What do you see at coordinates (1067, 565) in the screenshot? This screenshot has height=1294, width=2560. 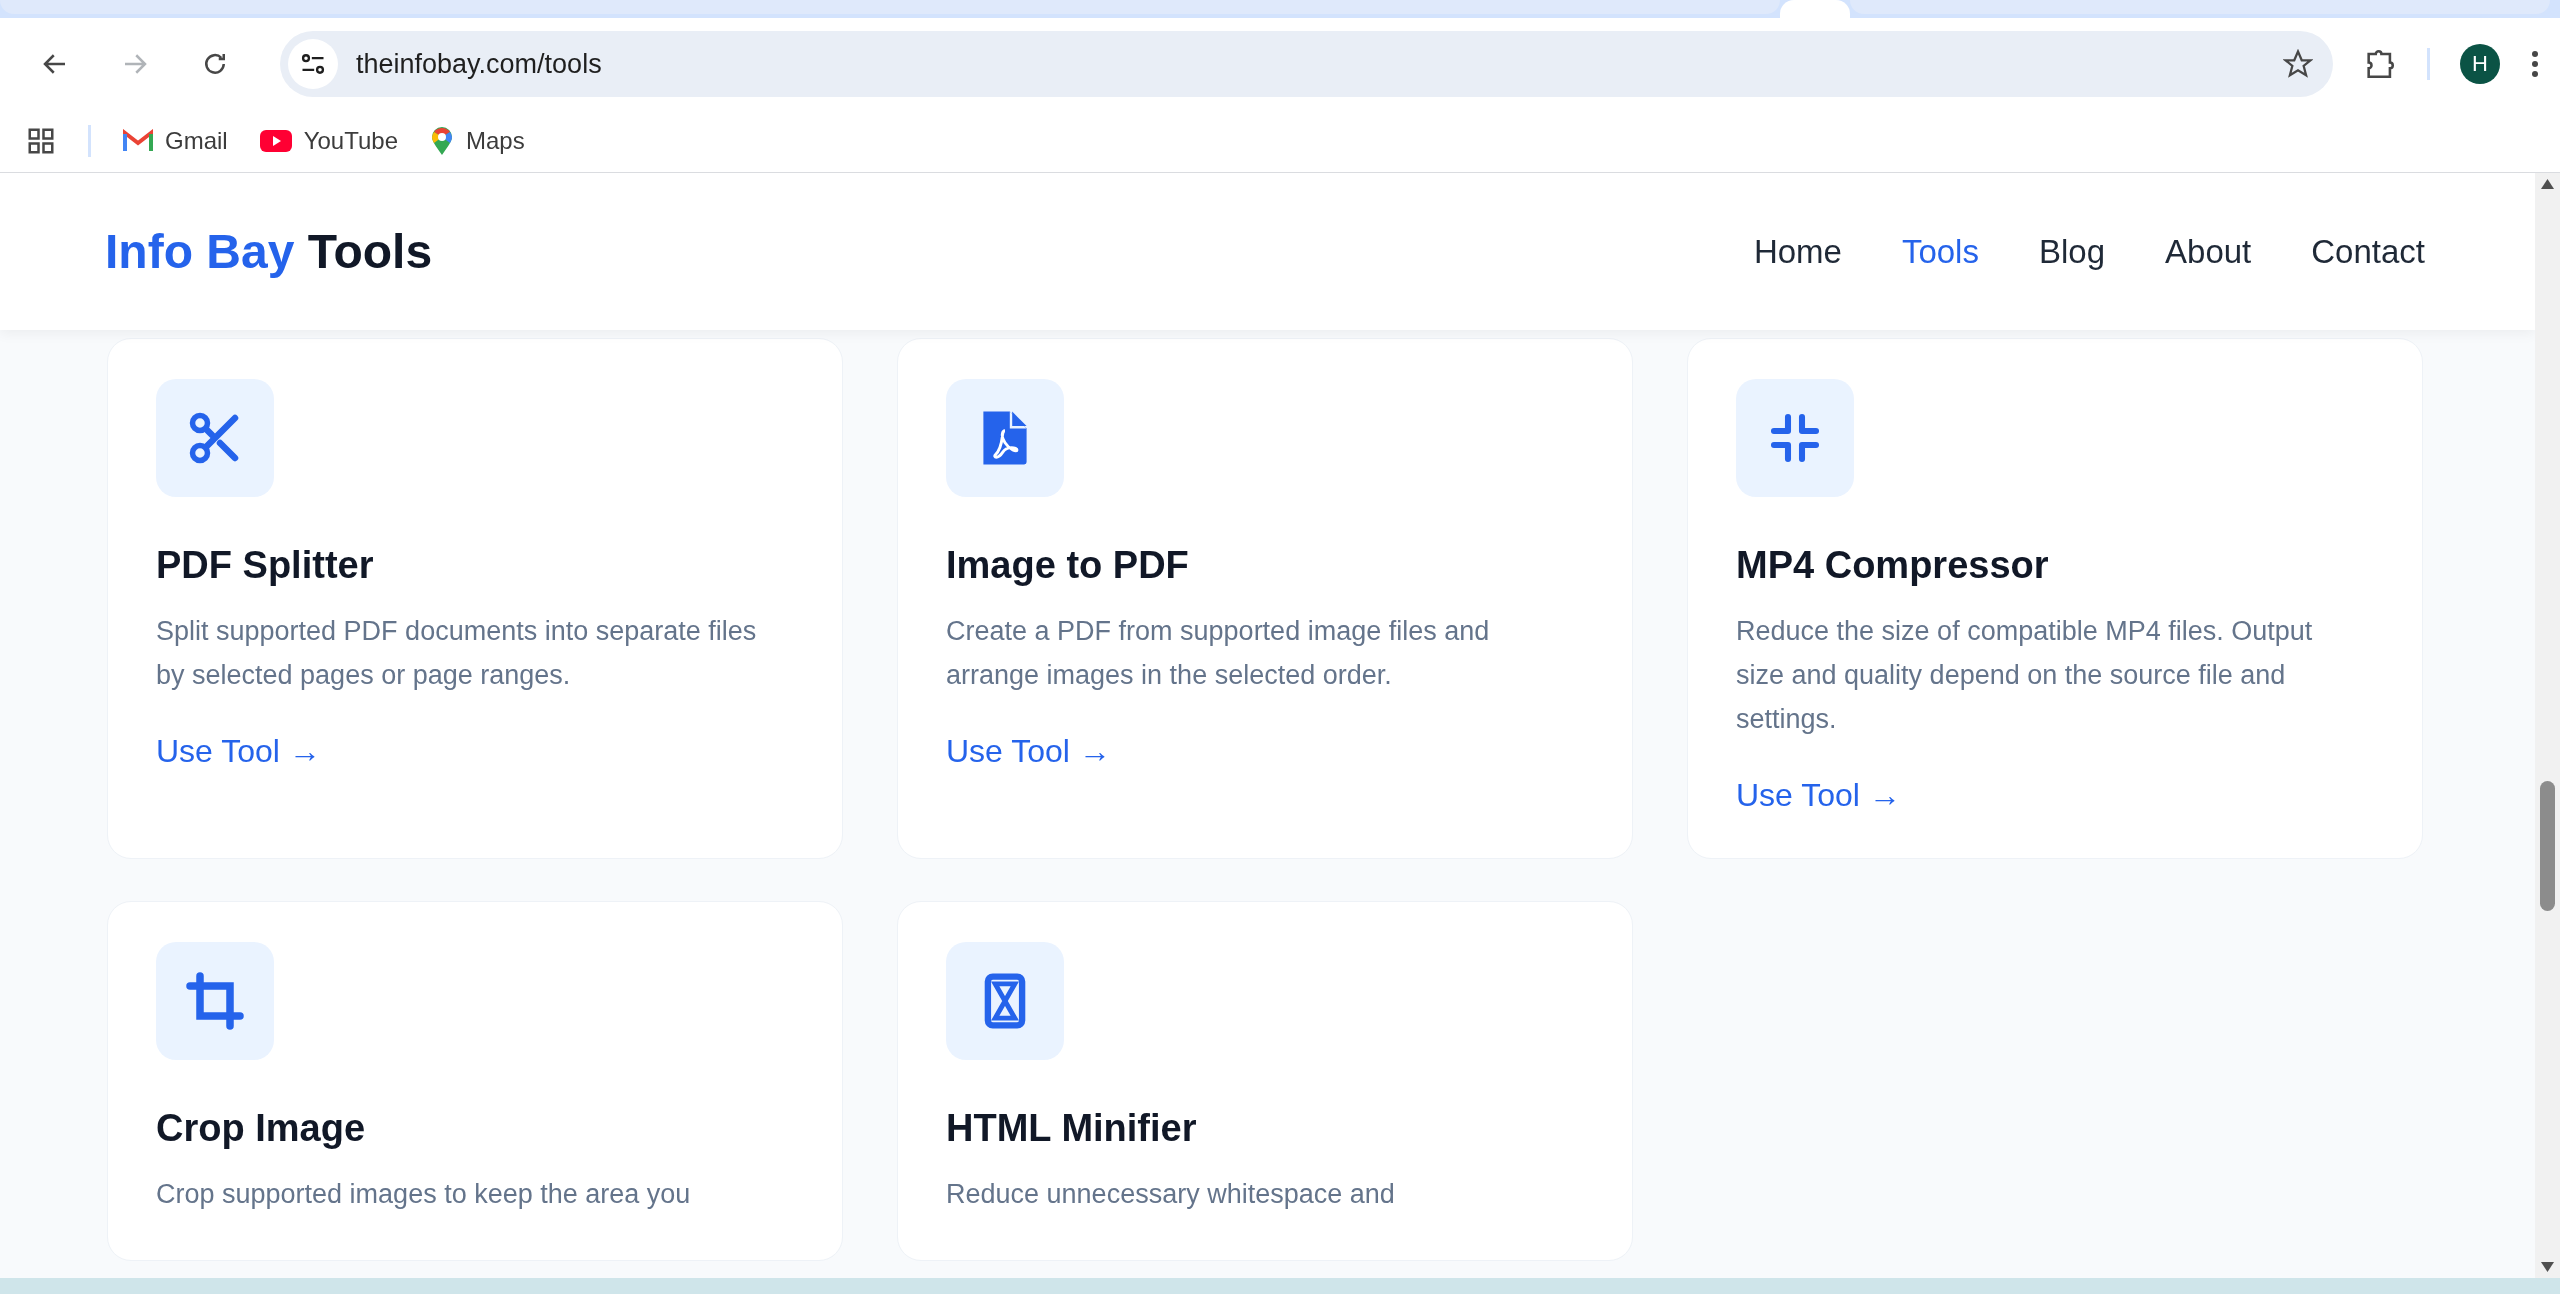 I see `tool-title: Image to PDF` at bounding box center [1067, 565].